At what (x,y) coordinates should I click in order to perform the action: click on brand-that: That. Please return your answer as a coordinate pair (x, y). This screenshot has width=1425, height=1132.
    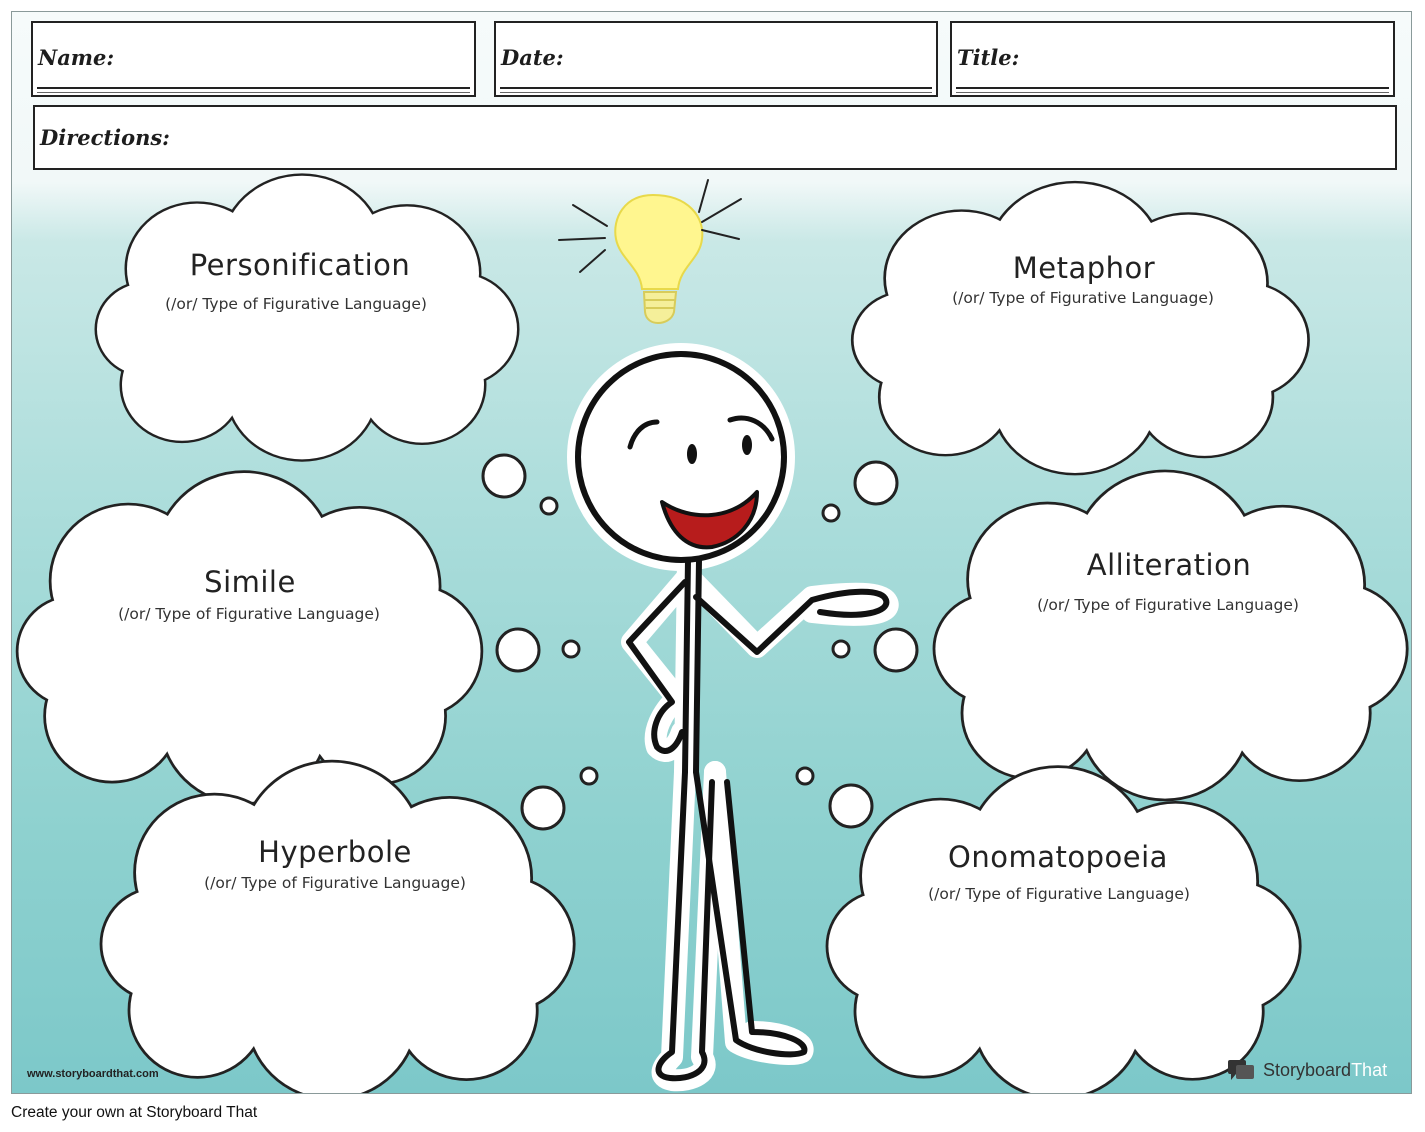
    Looking at the image, I should click on (1369, 1069).